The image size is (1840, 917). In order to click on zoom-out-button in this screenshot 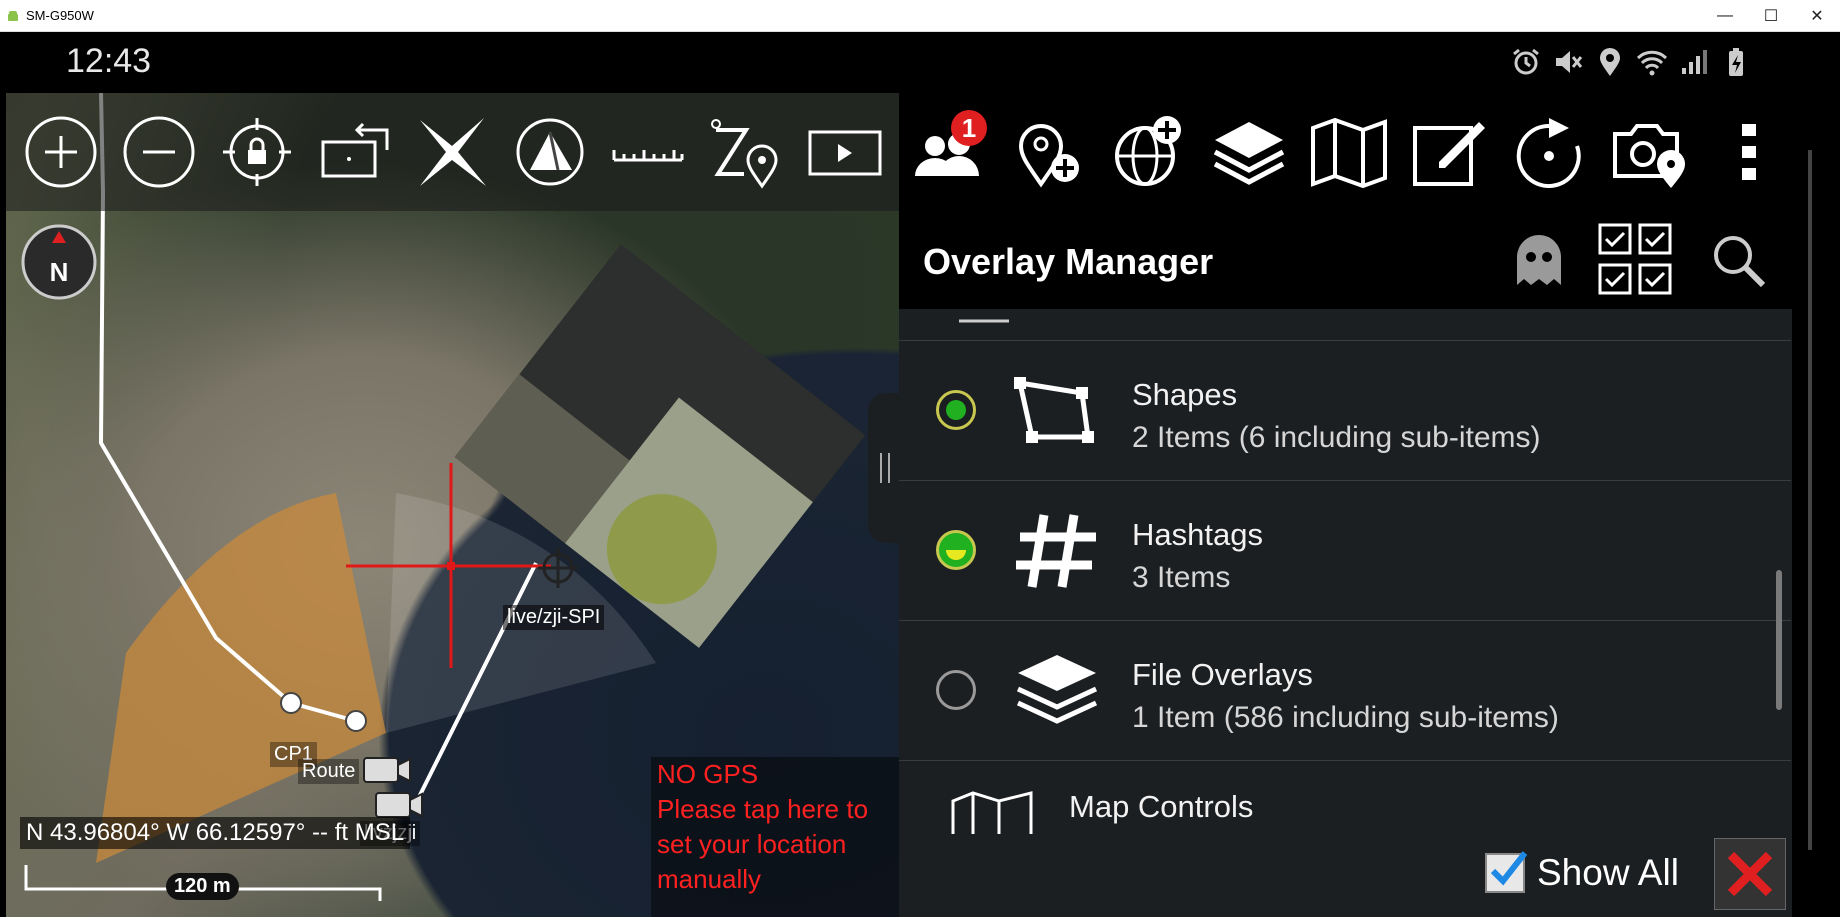, I will do `click(159, 152)`.